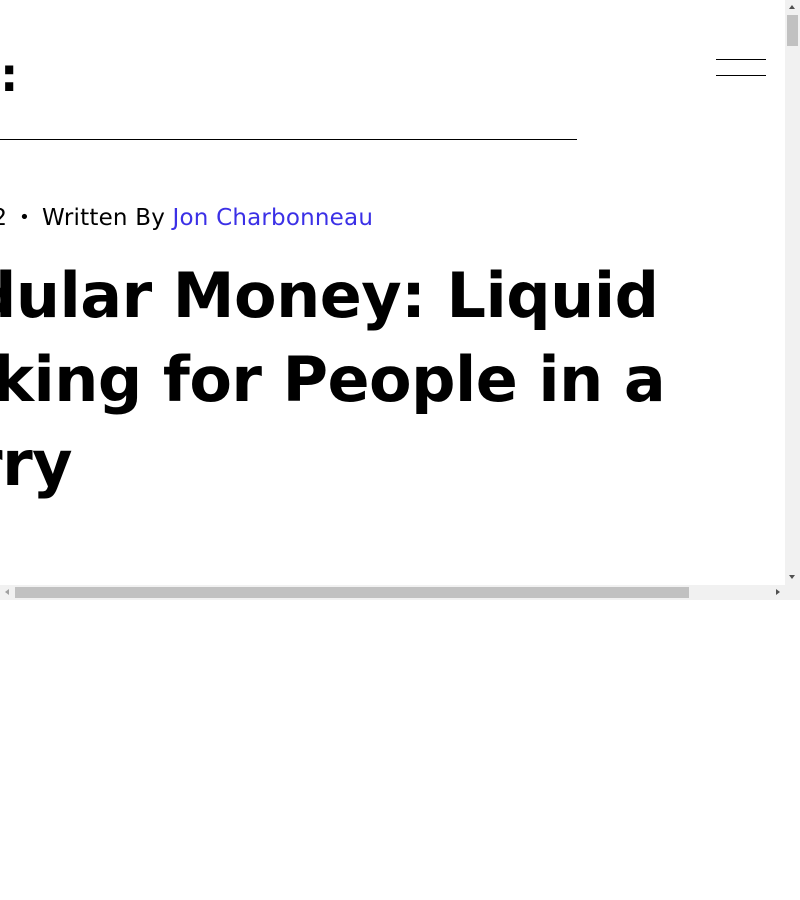 This screenshot has width=800, height=900. Describe the element at coordinates (103, 218) in the screenshot. I see `written-by-label: Written By` at that location.